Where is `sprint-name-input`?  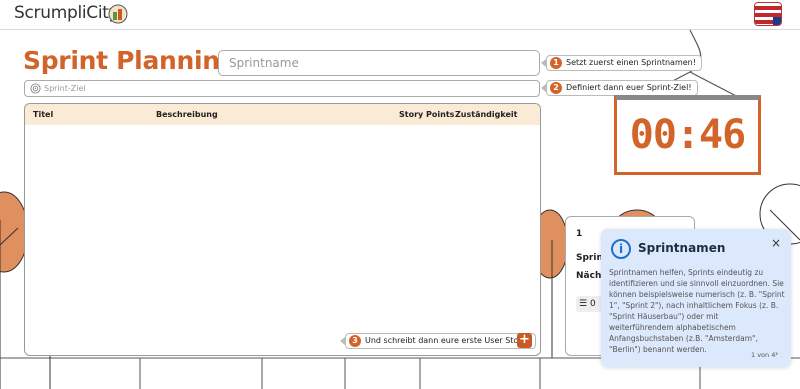
sprint-name-input is located at coordinates (379, 63).